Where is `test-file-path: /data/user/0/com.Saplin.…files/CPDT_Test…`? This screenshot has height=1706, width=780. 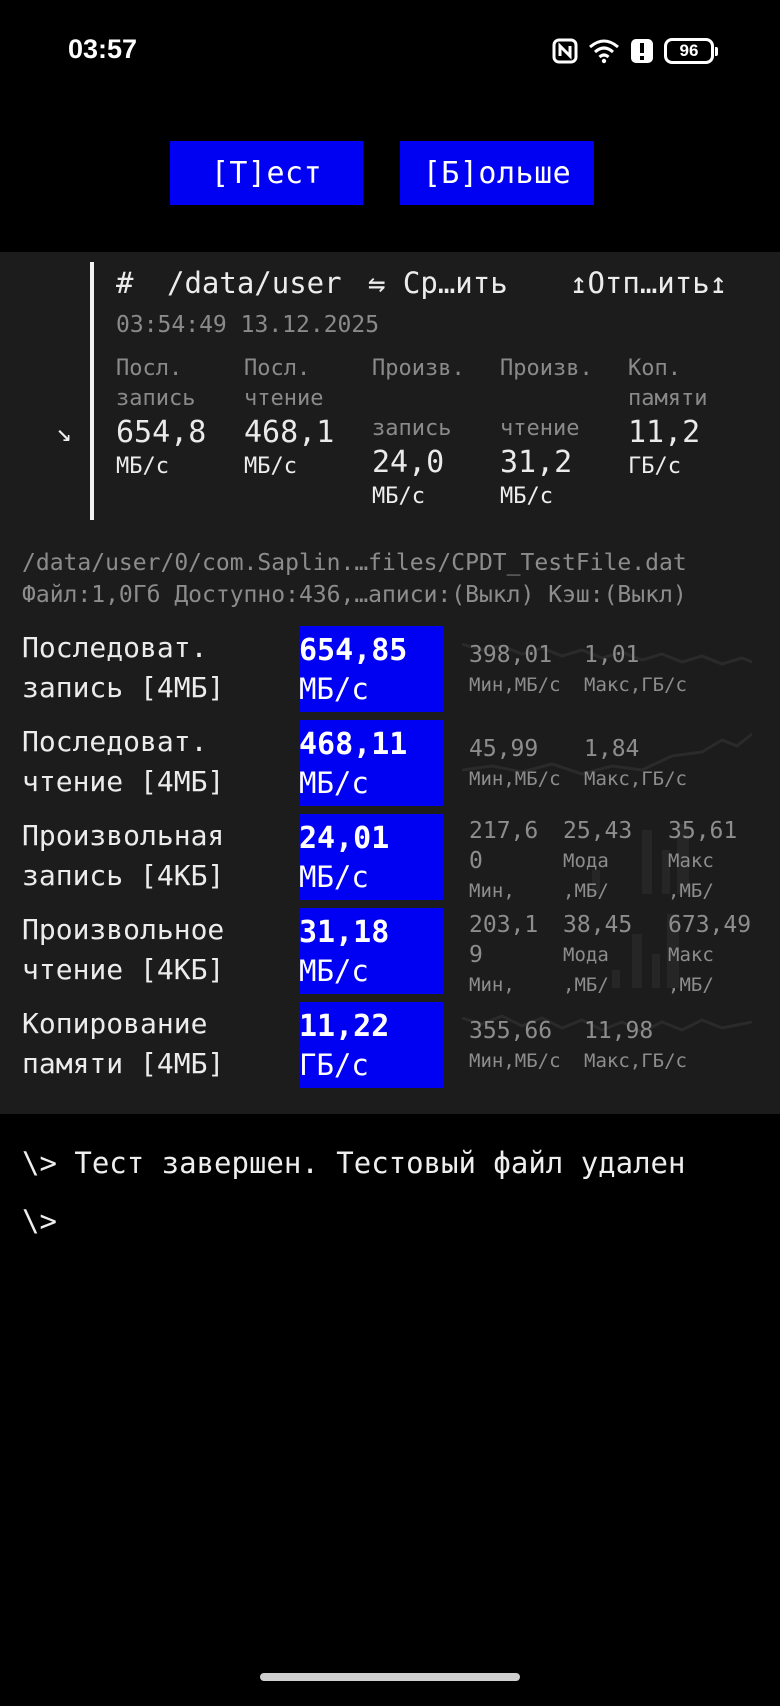
test-file-path: /data/user/0/com.Saplin.…files/CPDT_Test… is located at coordinates (354, 563).